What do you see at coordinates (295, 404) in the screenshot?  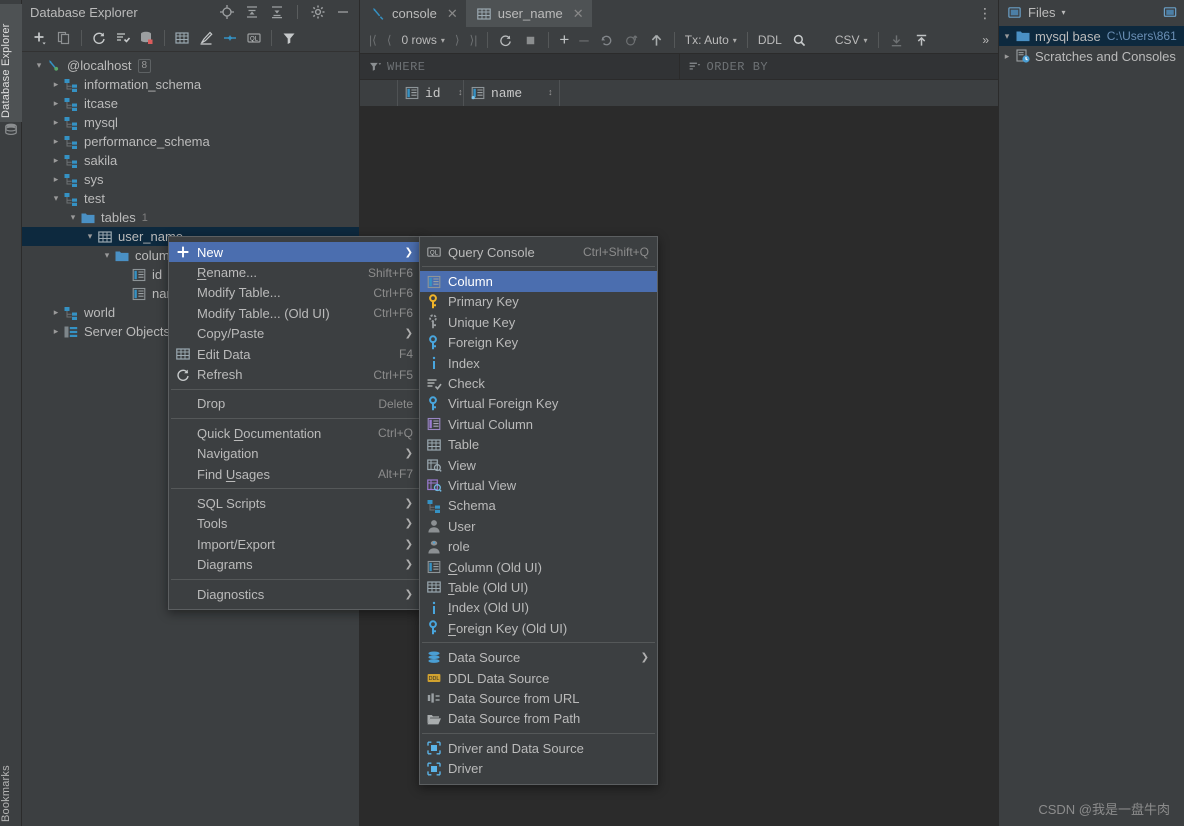 I see `menu-item-drop: Drop Delete` at bounding box center [295, 404].